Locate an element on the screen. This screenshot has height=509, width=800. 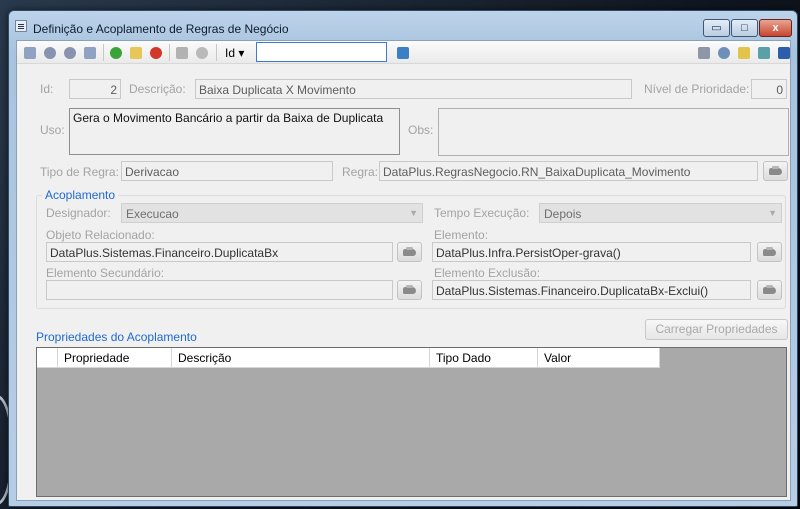
designador-value: Execucao is located at coordinates (152, 214).